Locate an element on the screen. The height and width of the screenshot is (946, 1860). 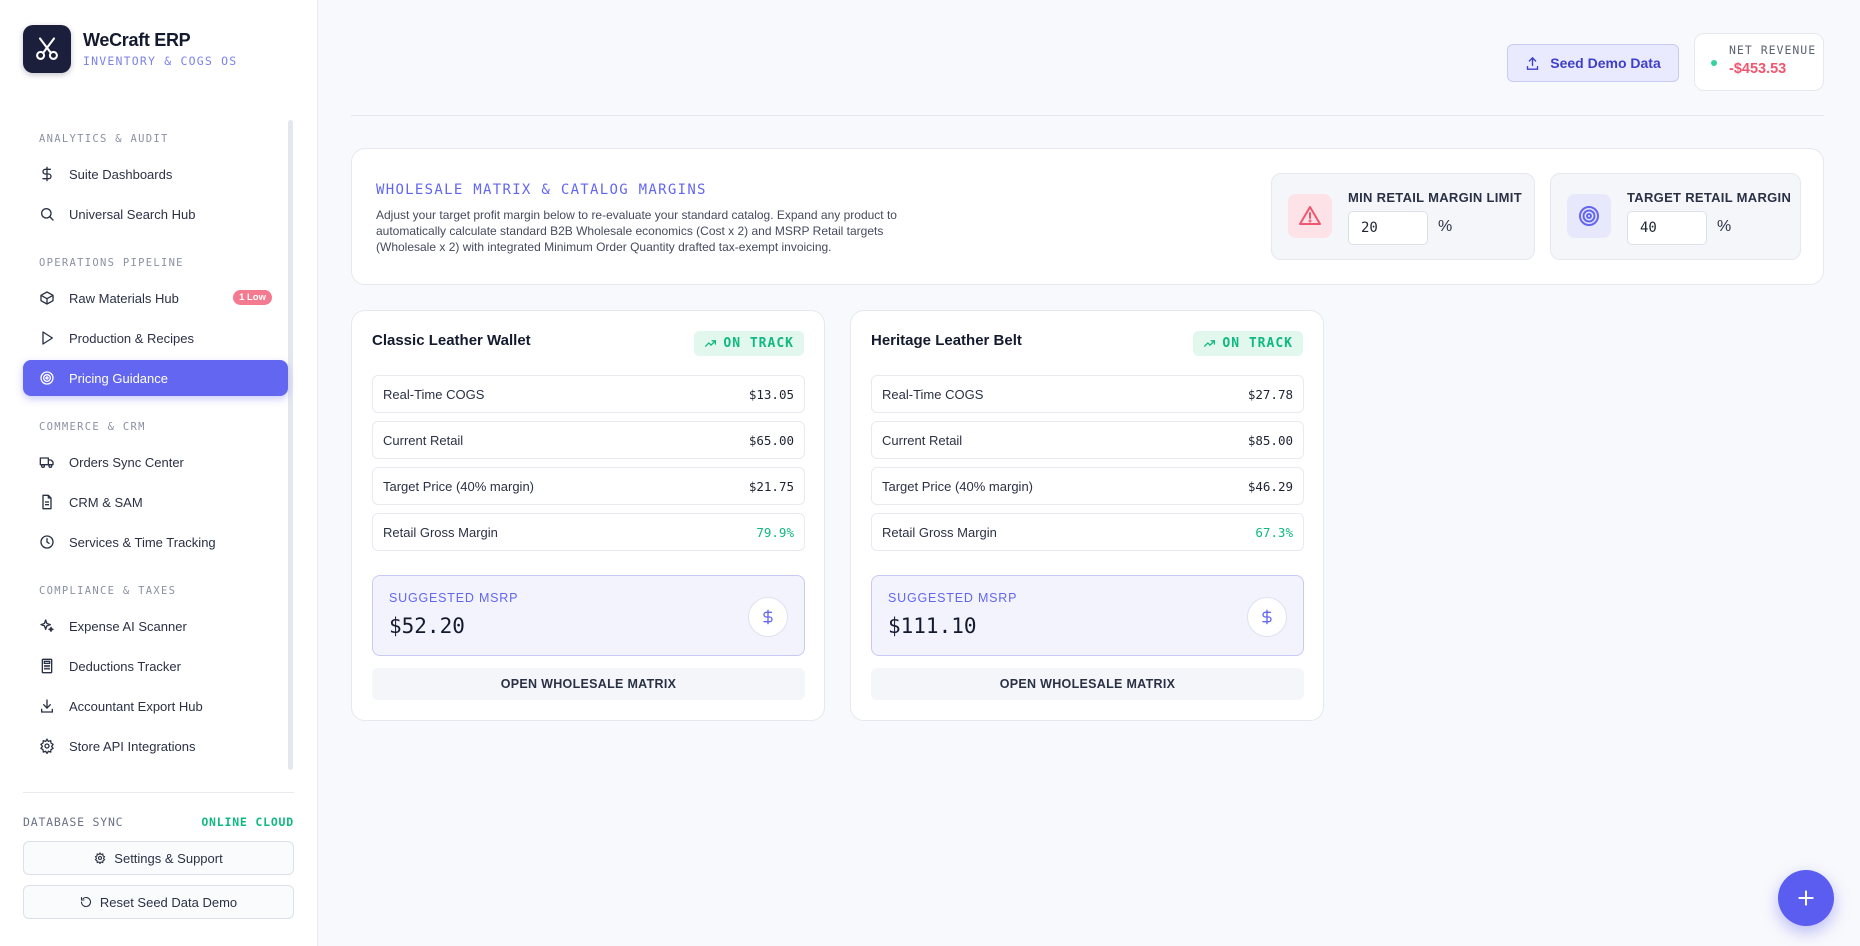
product-name: Classic Leather Wallet is located at coordinates (451, 340).